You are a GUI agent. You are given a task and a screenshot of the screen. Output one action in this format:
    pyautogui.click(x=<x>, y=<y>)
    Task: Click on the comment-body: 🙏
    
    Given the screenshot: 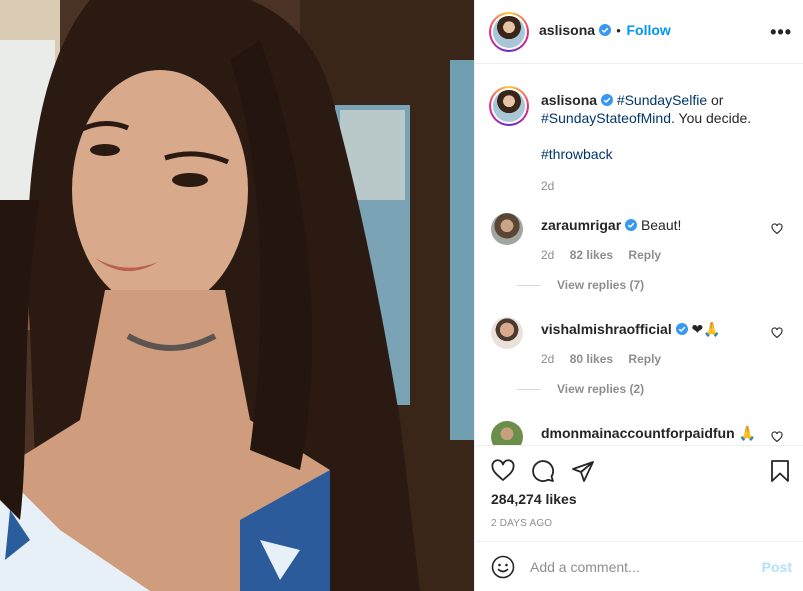 What is the action you would take?
    pyautogui.click(x=747, y=433)
    